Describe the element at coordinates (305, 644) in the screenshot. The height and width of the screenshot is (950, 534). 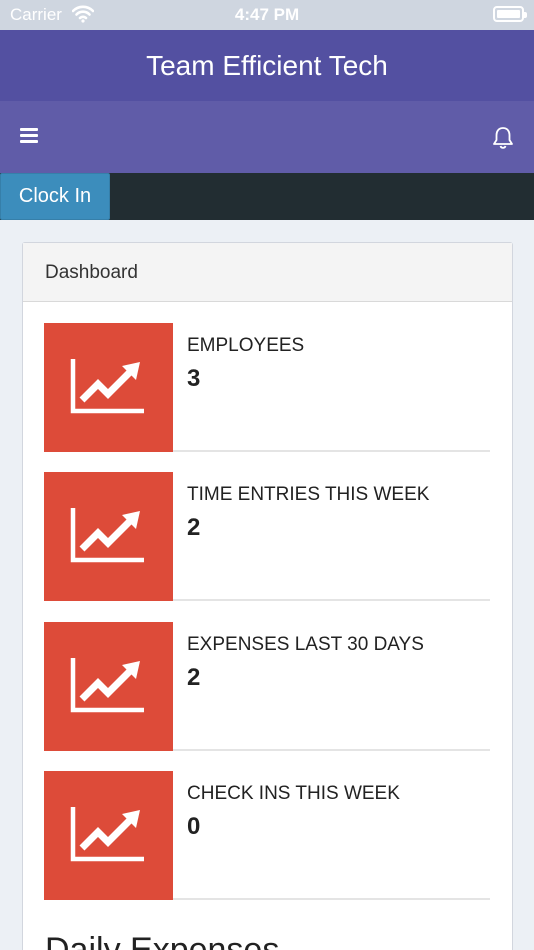
I see `stat-label: EXPENSES LAST 30 DAYS` at that location.